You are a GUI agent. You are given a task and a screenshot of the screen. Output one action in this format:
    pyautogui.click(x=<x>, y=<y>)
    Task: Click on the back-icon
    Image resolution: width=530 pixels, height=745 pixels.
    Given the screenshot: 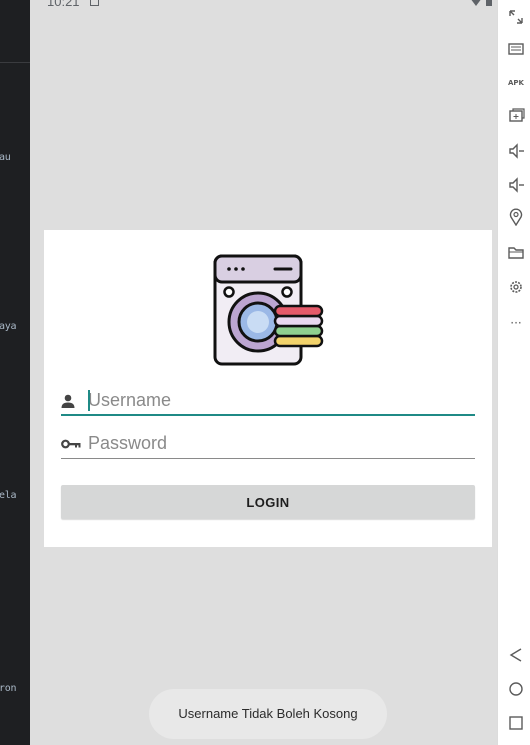 What is the action you would take?
    pyautogui.click(x=516, y=655)
    